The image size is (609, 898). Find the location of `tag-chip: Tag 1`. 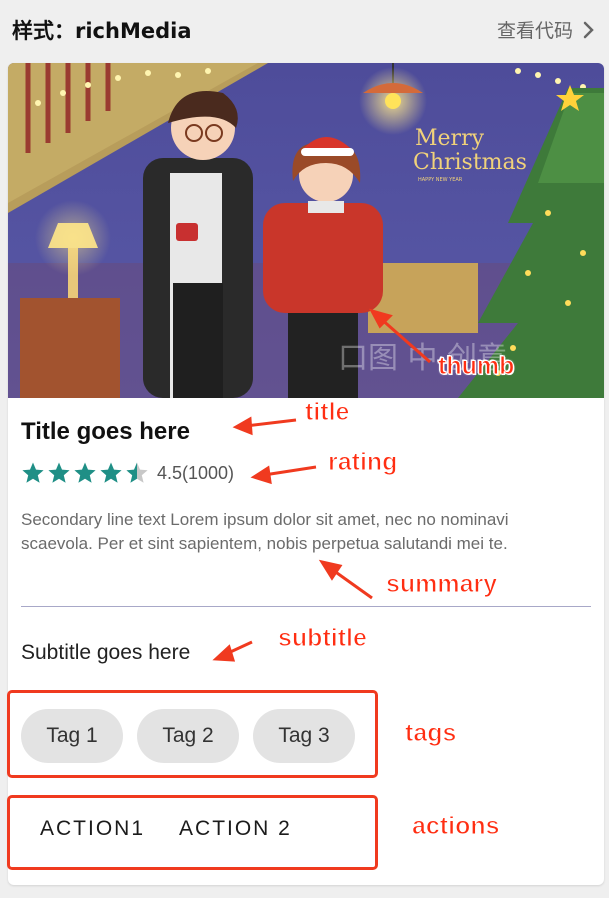

tag-chip: Tag 1 is located at coordinates (72, 736).